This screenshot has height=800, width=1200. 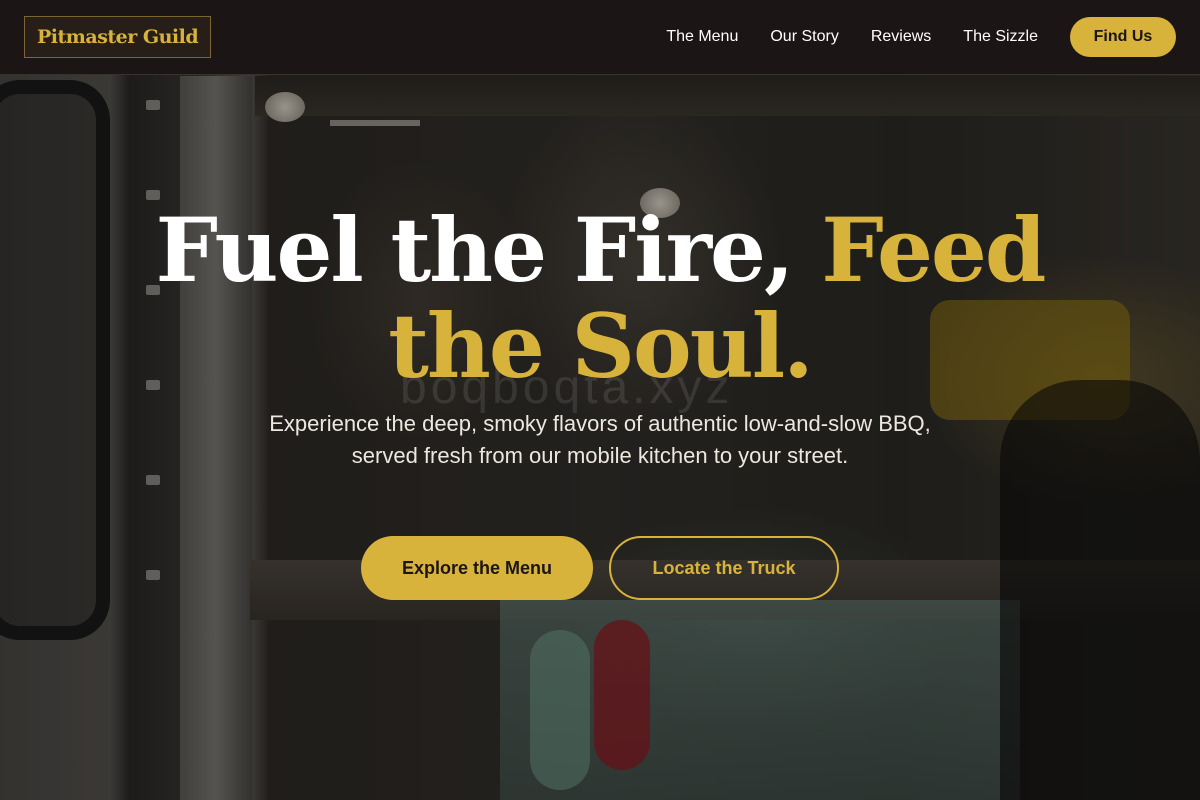 What do you see at coordinates (1123, 37) in the screenshot?
I see `find-us-button: Find Us` at bounding box center [1123, 37].